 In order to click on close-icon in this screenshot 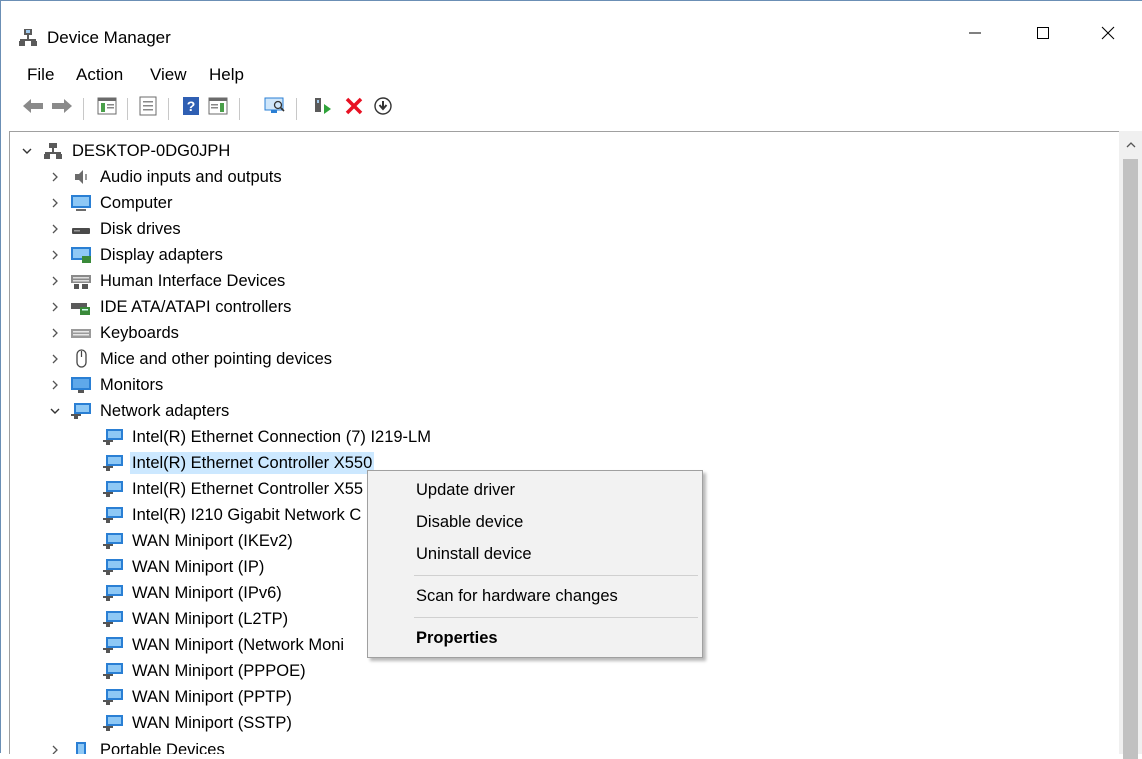, I will do `click(1108, 35)`.